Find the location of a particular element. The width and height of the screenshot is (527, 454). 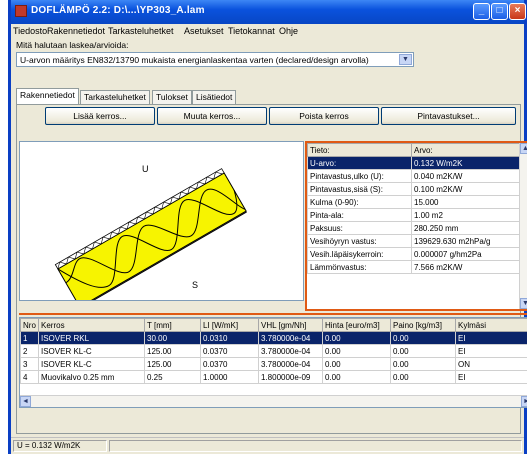

minimize-button: _ is located at coordinates (481, 11).